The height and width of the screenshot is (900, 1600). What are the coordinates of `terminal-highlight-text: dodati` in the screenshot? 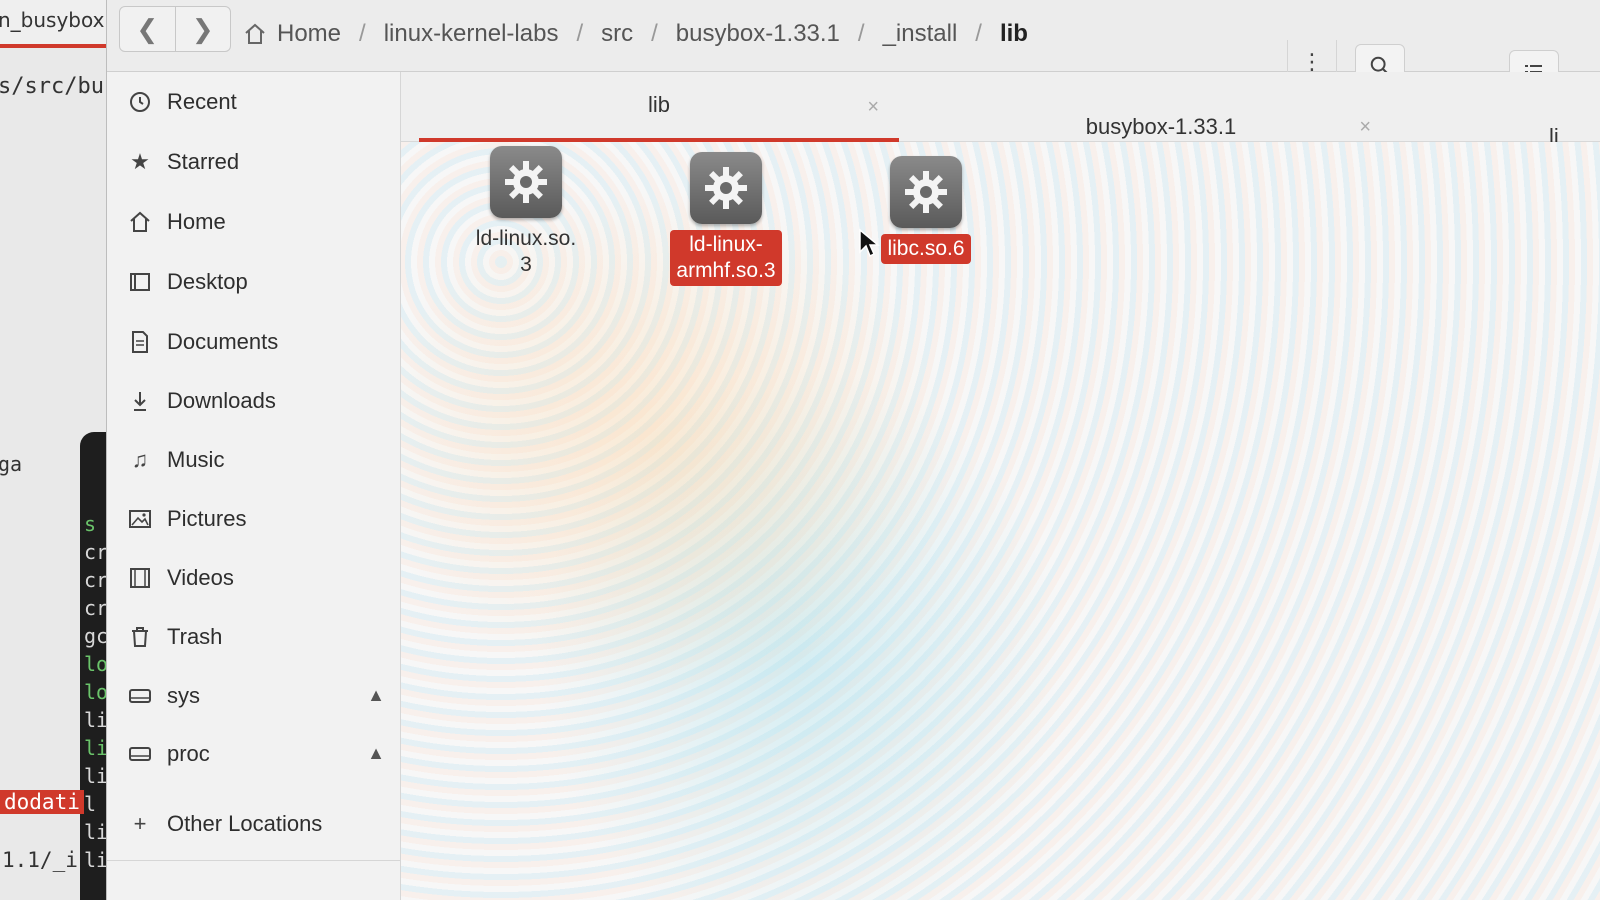 It's located at (42, 802).